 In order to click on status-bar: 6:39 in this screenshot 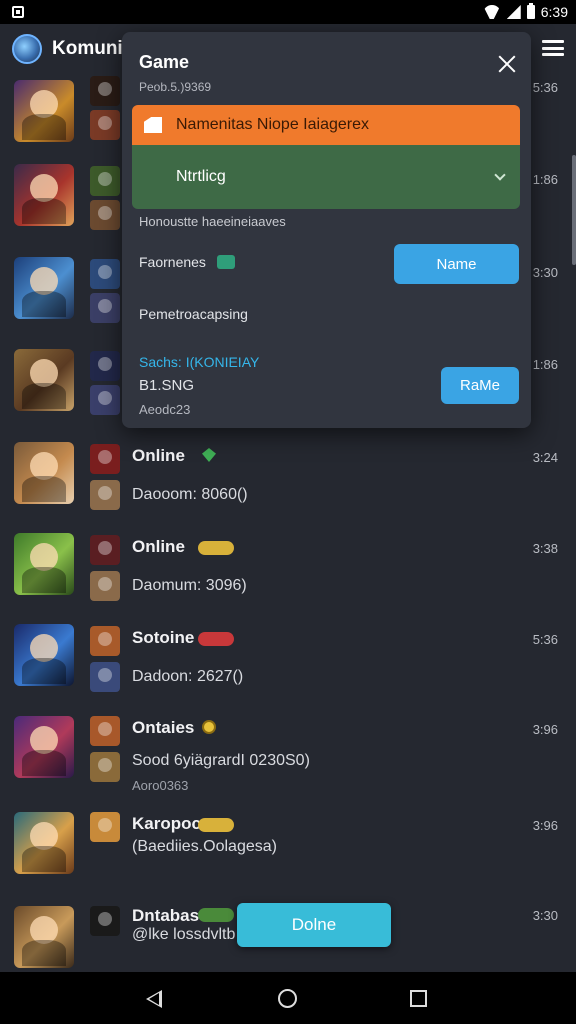, I will do `click(288, 12)`.